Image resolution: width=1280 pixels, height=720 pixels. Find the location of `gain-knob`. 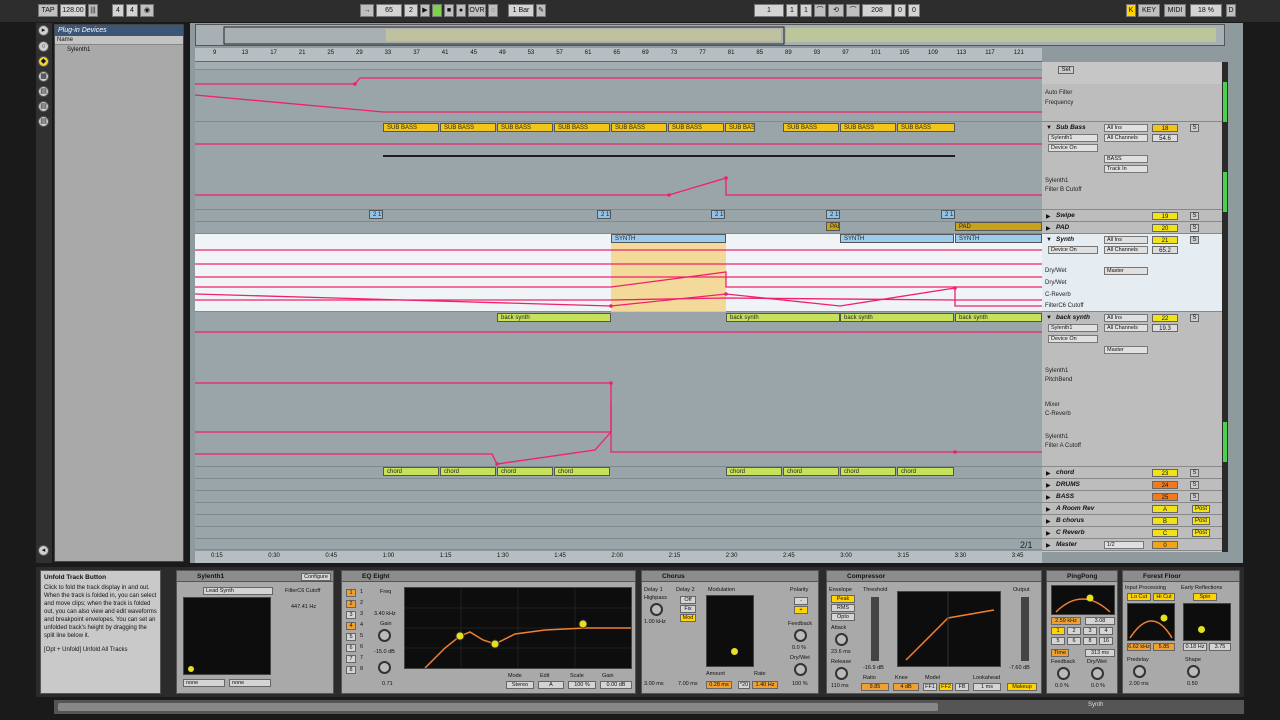

gain-knob is located at coordinates (384, 635).